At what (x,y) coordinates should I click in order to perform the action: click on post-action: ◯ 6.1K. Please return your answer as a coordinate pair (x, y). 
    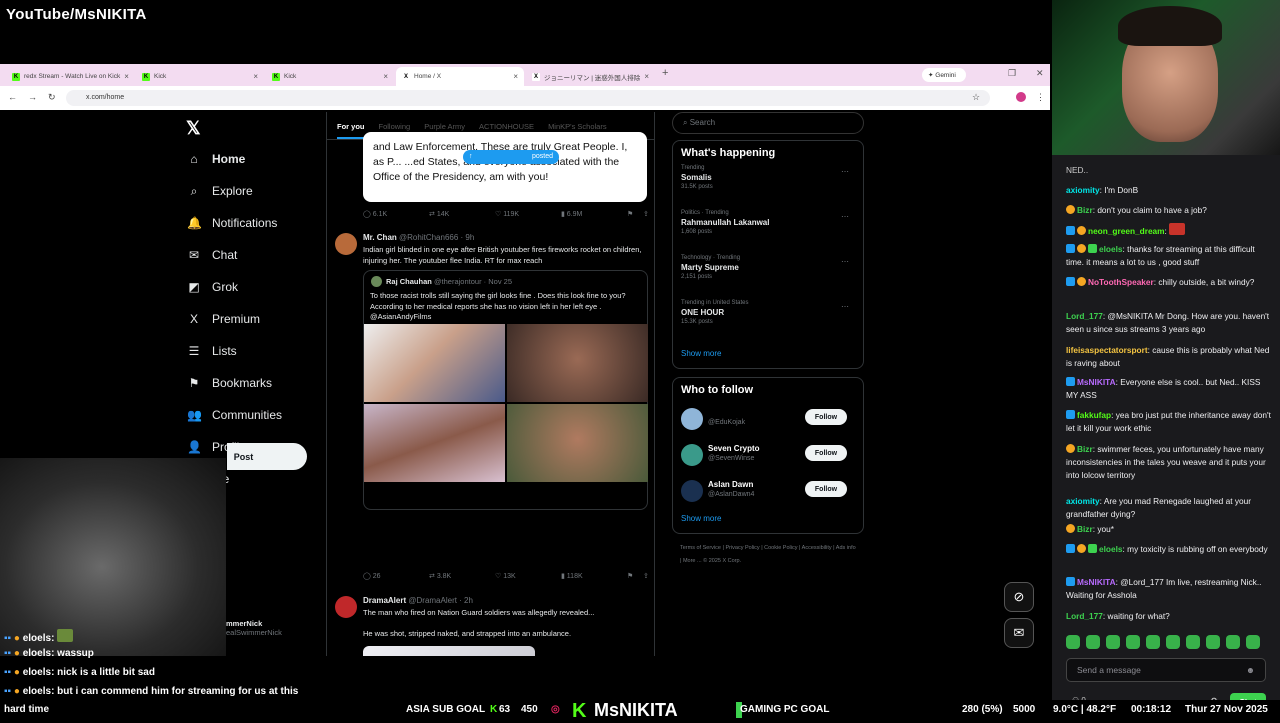
    Looking at the image, I should click on (396, 214).